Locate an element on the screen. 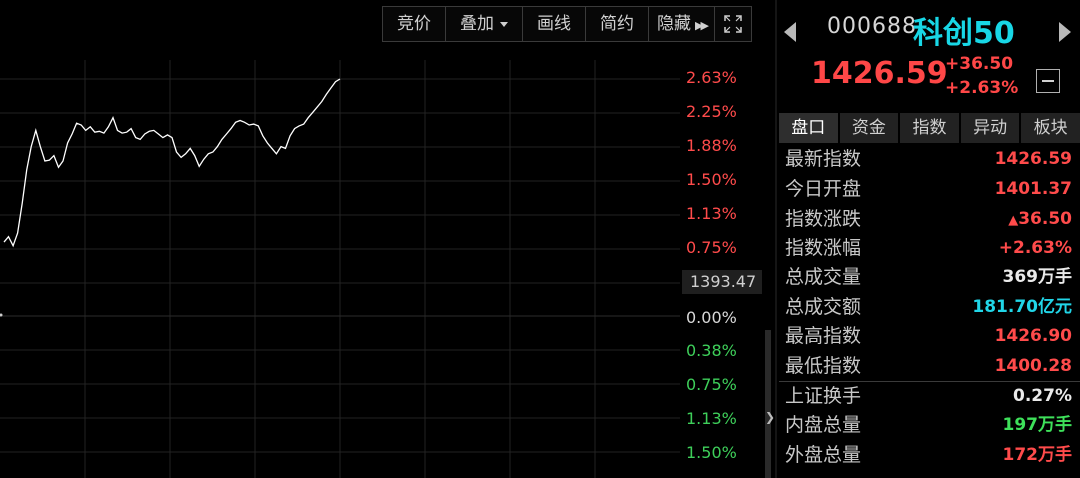 The image size is (1080, 478). overlay-dropdown: 叠加 is located at coordinates (484, 24).